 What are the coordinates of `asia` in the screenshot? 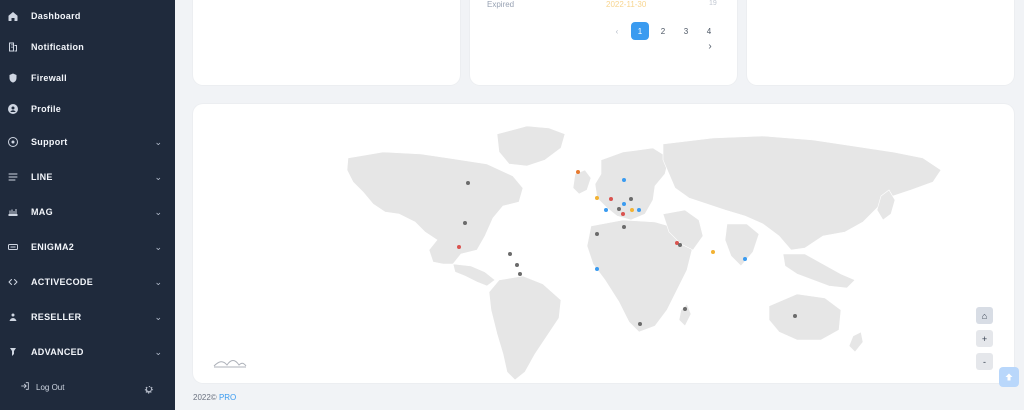 It's located at (802, 193).